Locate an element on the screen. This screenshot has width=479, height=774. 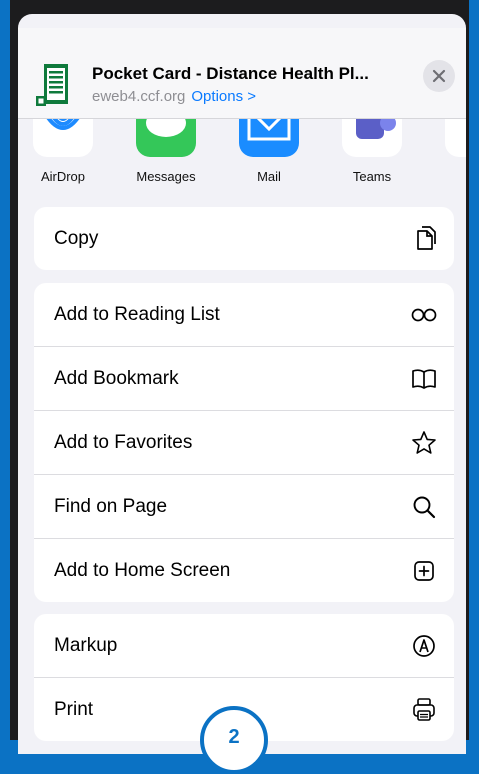
action-markup: Markup is located at coordinates (244, 646).